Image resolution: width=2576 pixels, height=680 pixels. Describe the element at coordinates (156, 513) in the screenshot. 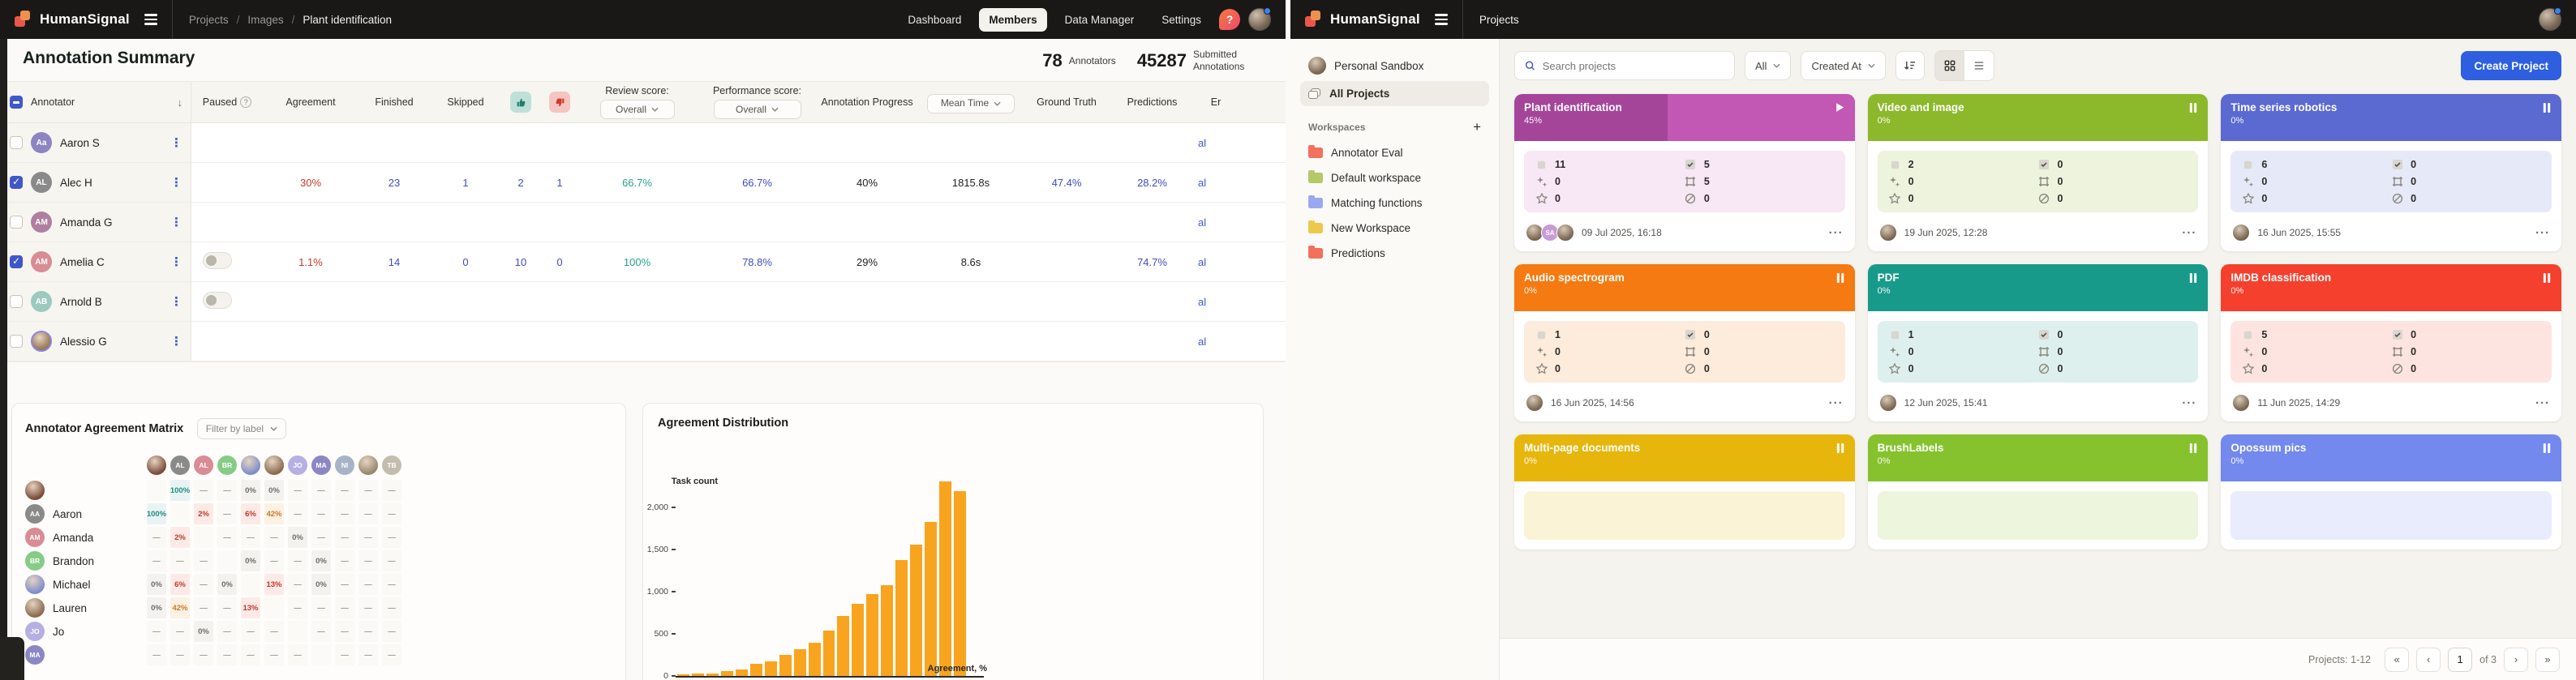

I see `matrix-cell: 100%` at that location.